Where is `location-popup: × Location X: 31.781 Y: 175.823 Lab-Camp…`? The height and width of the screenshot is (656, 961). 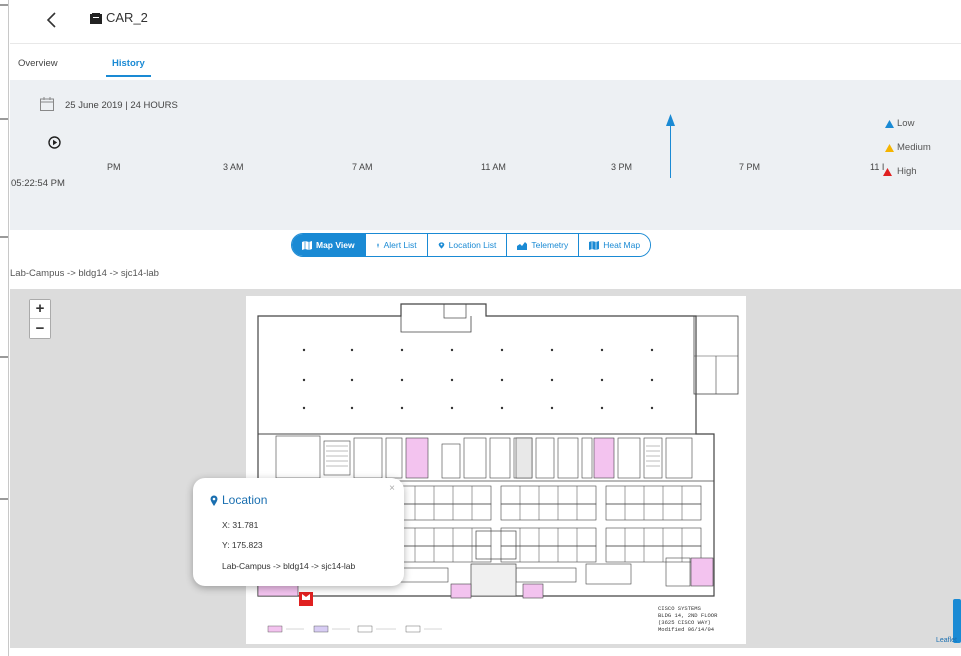 location-popup: × Location X: 31.781 Y: 175.823 Lab-Camp… is located at coordinates (298, 532).